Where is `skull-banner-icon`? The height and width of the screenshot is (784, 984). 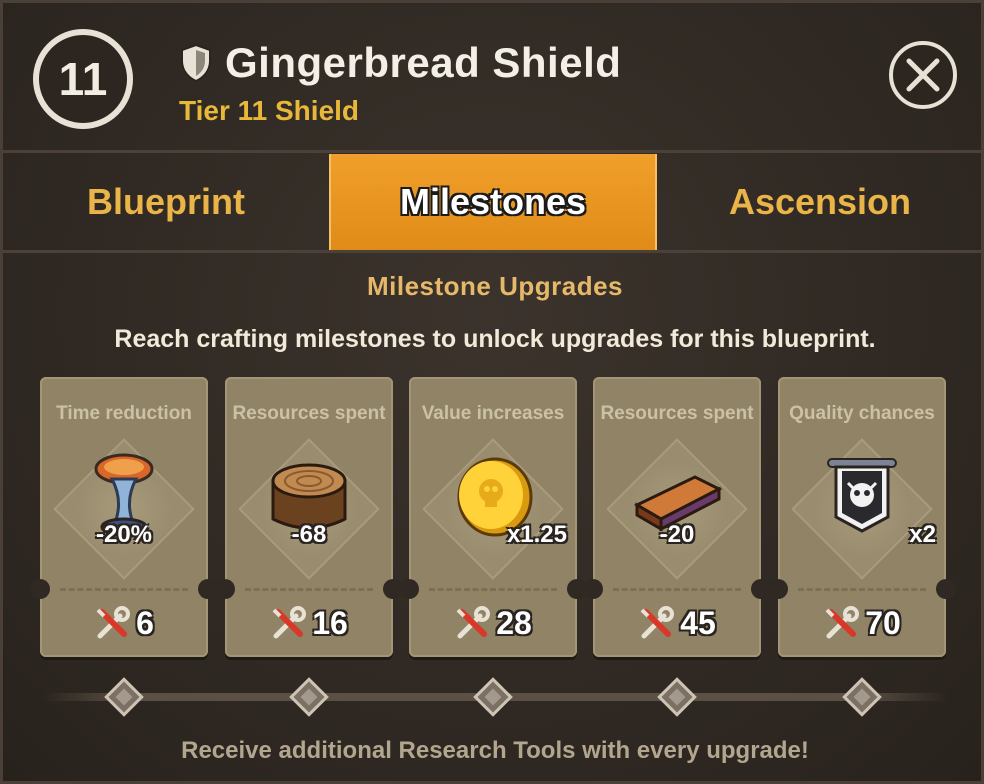 skull-banner-icon is located at coordinates (862, 495).